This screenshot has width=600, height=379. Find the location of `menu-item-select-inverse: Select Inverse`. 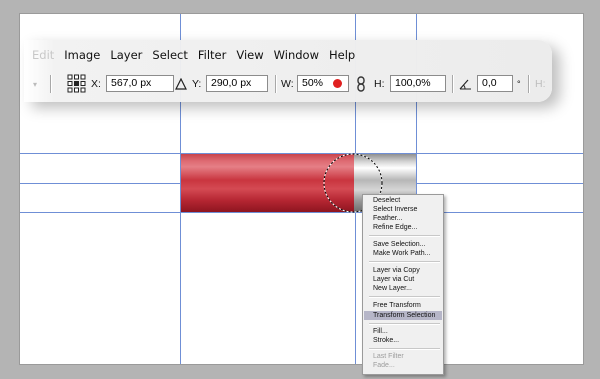

menu-item-select-inverse: Select Inverse is located at coordinates (403, 209).